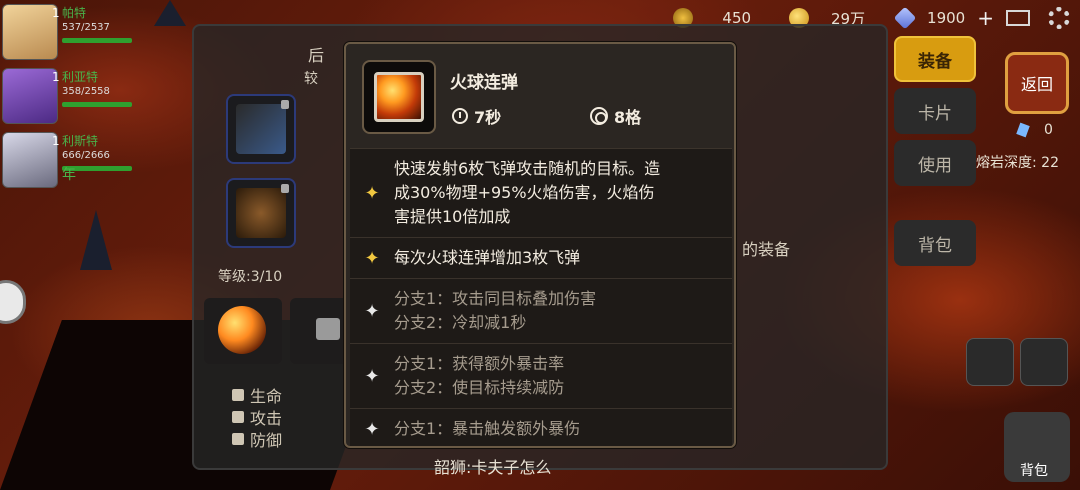  I want to click on entry-text: 分支1：暴击触发额外暴伤, so click(487, 429).